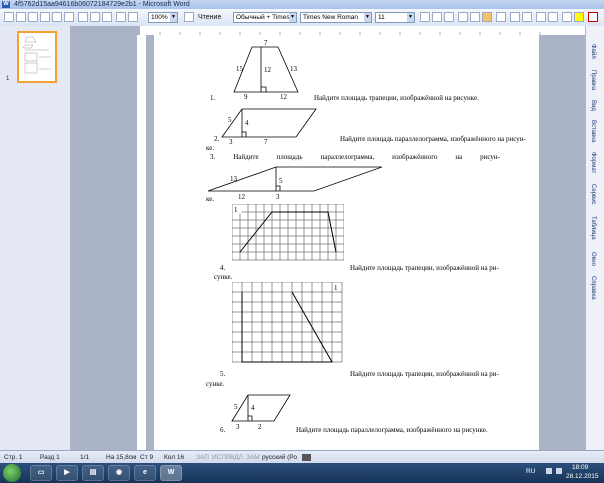 The width and height of the screenshot is (604, 483). What do you see at coordinates (288, 232) in the screenshot?
I see `grid-figure-4: 1` at bounding box center [288, 232].